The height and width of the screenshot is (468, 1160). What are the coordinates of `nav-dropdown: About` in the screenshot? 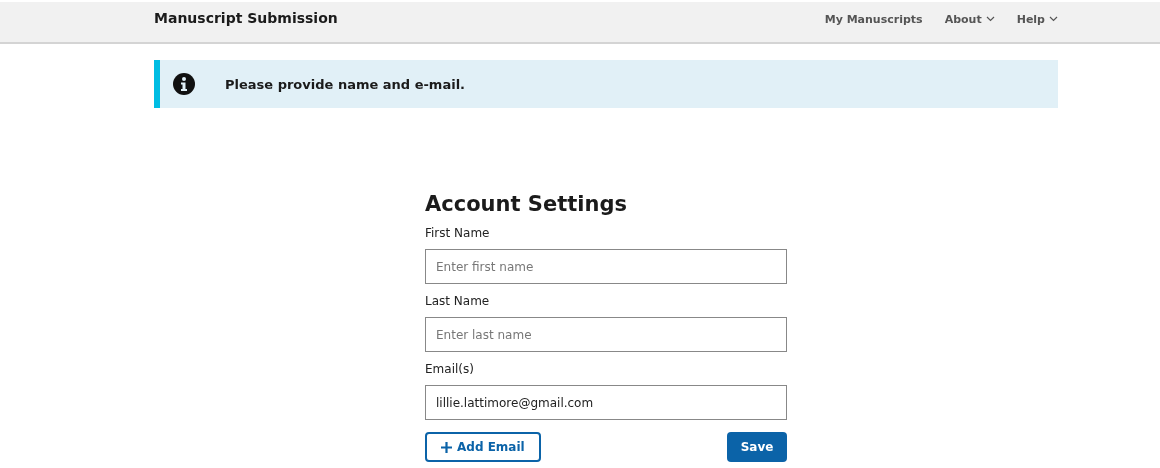 It's located at (969, 19).